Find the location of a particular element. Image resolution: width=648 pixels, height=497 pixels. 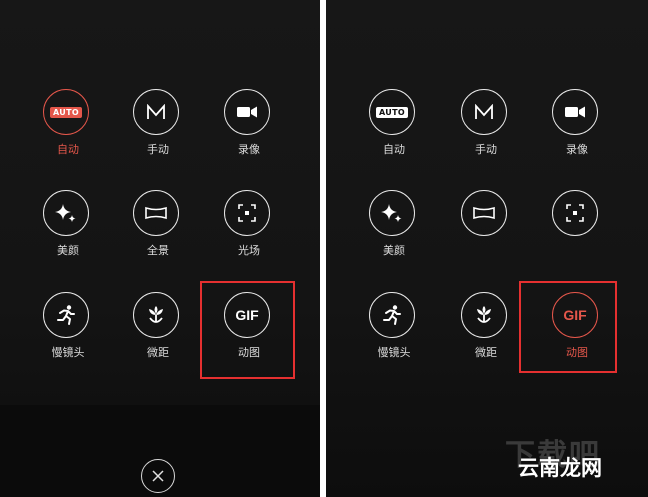

watermark-brand: 云南龙网 is located at coordinates (560, 468).